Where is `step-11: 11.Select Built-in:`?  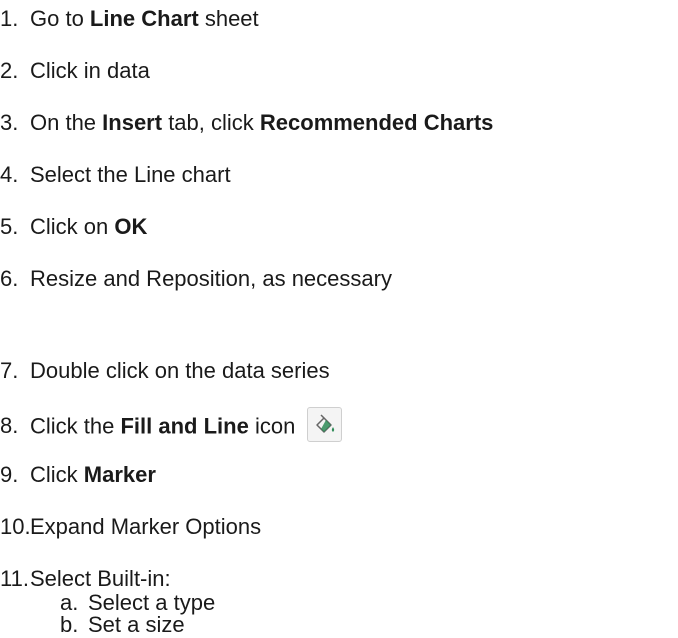 step-11: 11.Select Built-in: is located at coordinates (85, 578).